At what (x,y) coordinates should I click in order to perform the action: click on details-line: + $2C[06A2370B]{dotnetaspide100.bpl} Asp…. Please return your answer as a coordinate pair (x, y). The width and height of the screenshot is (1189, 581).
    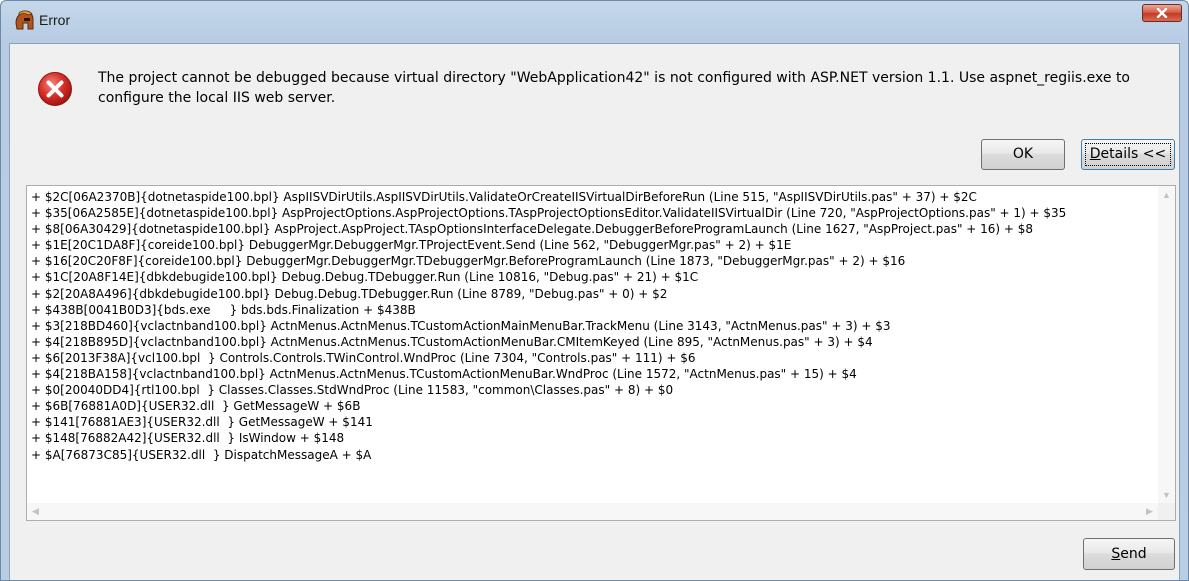
    Looking at the image, I should click on (504, 197).